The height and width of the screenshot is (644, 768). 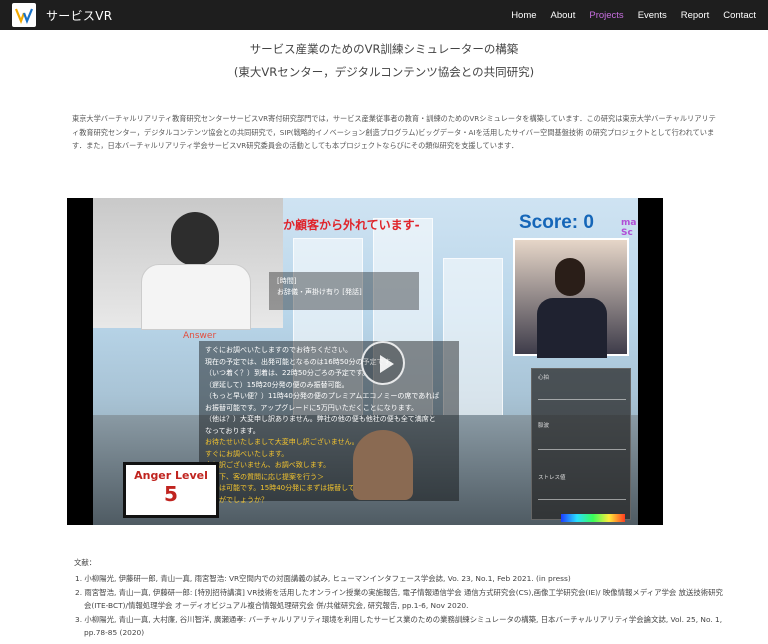 What do you see at coordinates (301, 361) in the screenshot?
I see `answer-line: 現在の予定では、出発可能となるのは16時50分の予定です。` at bounding box center [301, 361].